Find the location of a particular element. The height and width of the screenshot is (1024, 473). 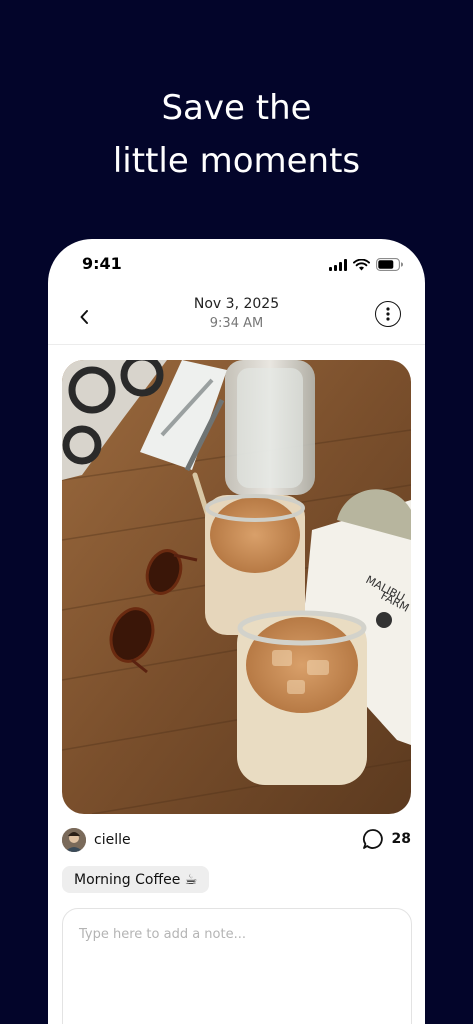

headline-line-2: little moments is located at coordinates (236, 161).